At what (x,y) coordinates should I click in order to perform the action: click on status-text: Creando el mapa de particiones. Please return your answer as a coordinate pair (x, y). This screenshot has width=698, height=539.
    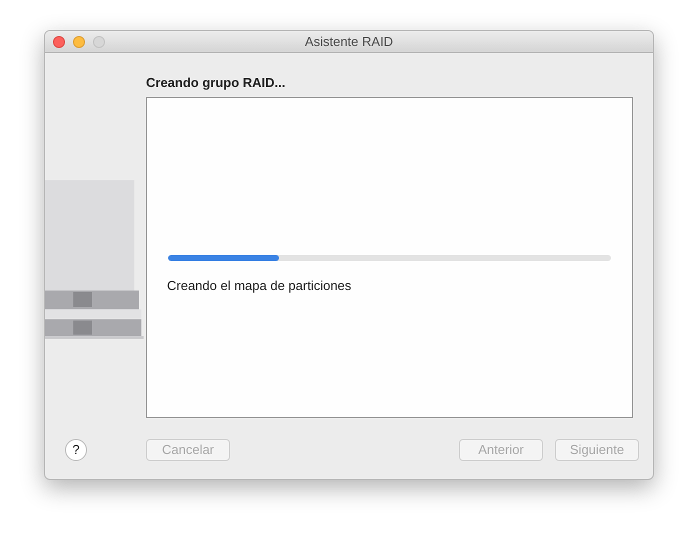
    Looking at the image, I should click on (259, 286).